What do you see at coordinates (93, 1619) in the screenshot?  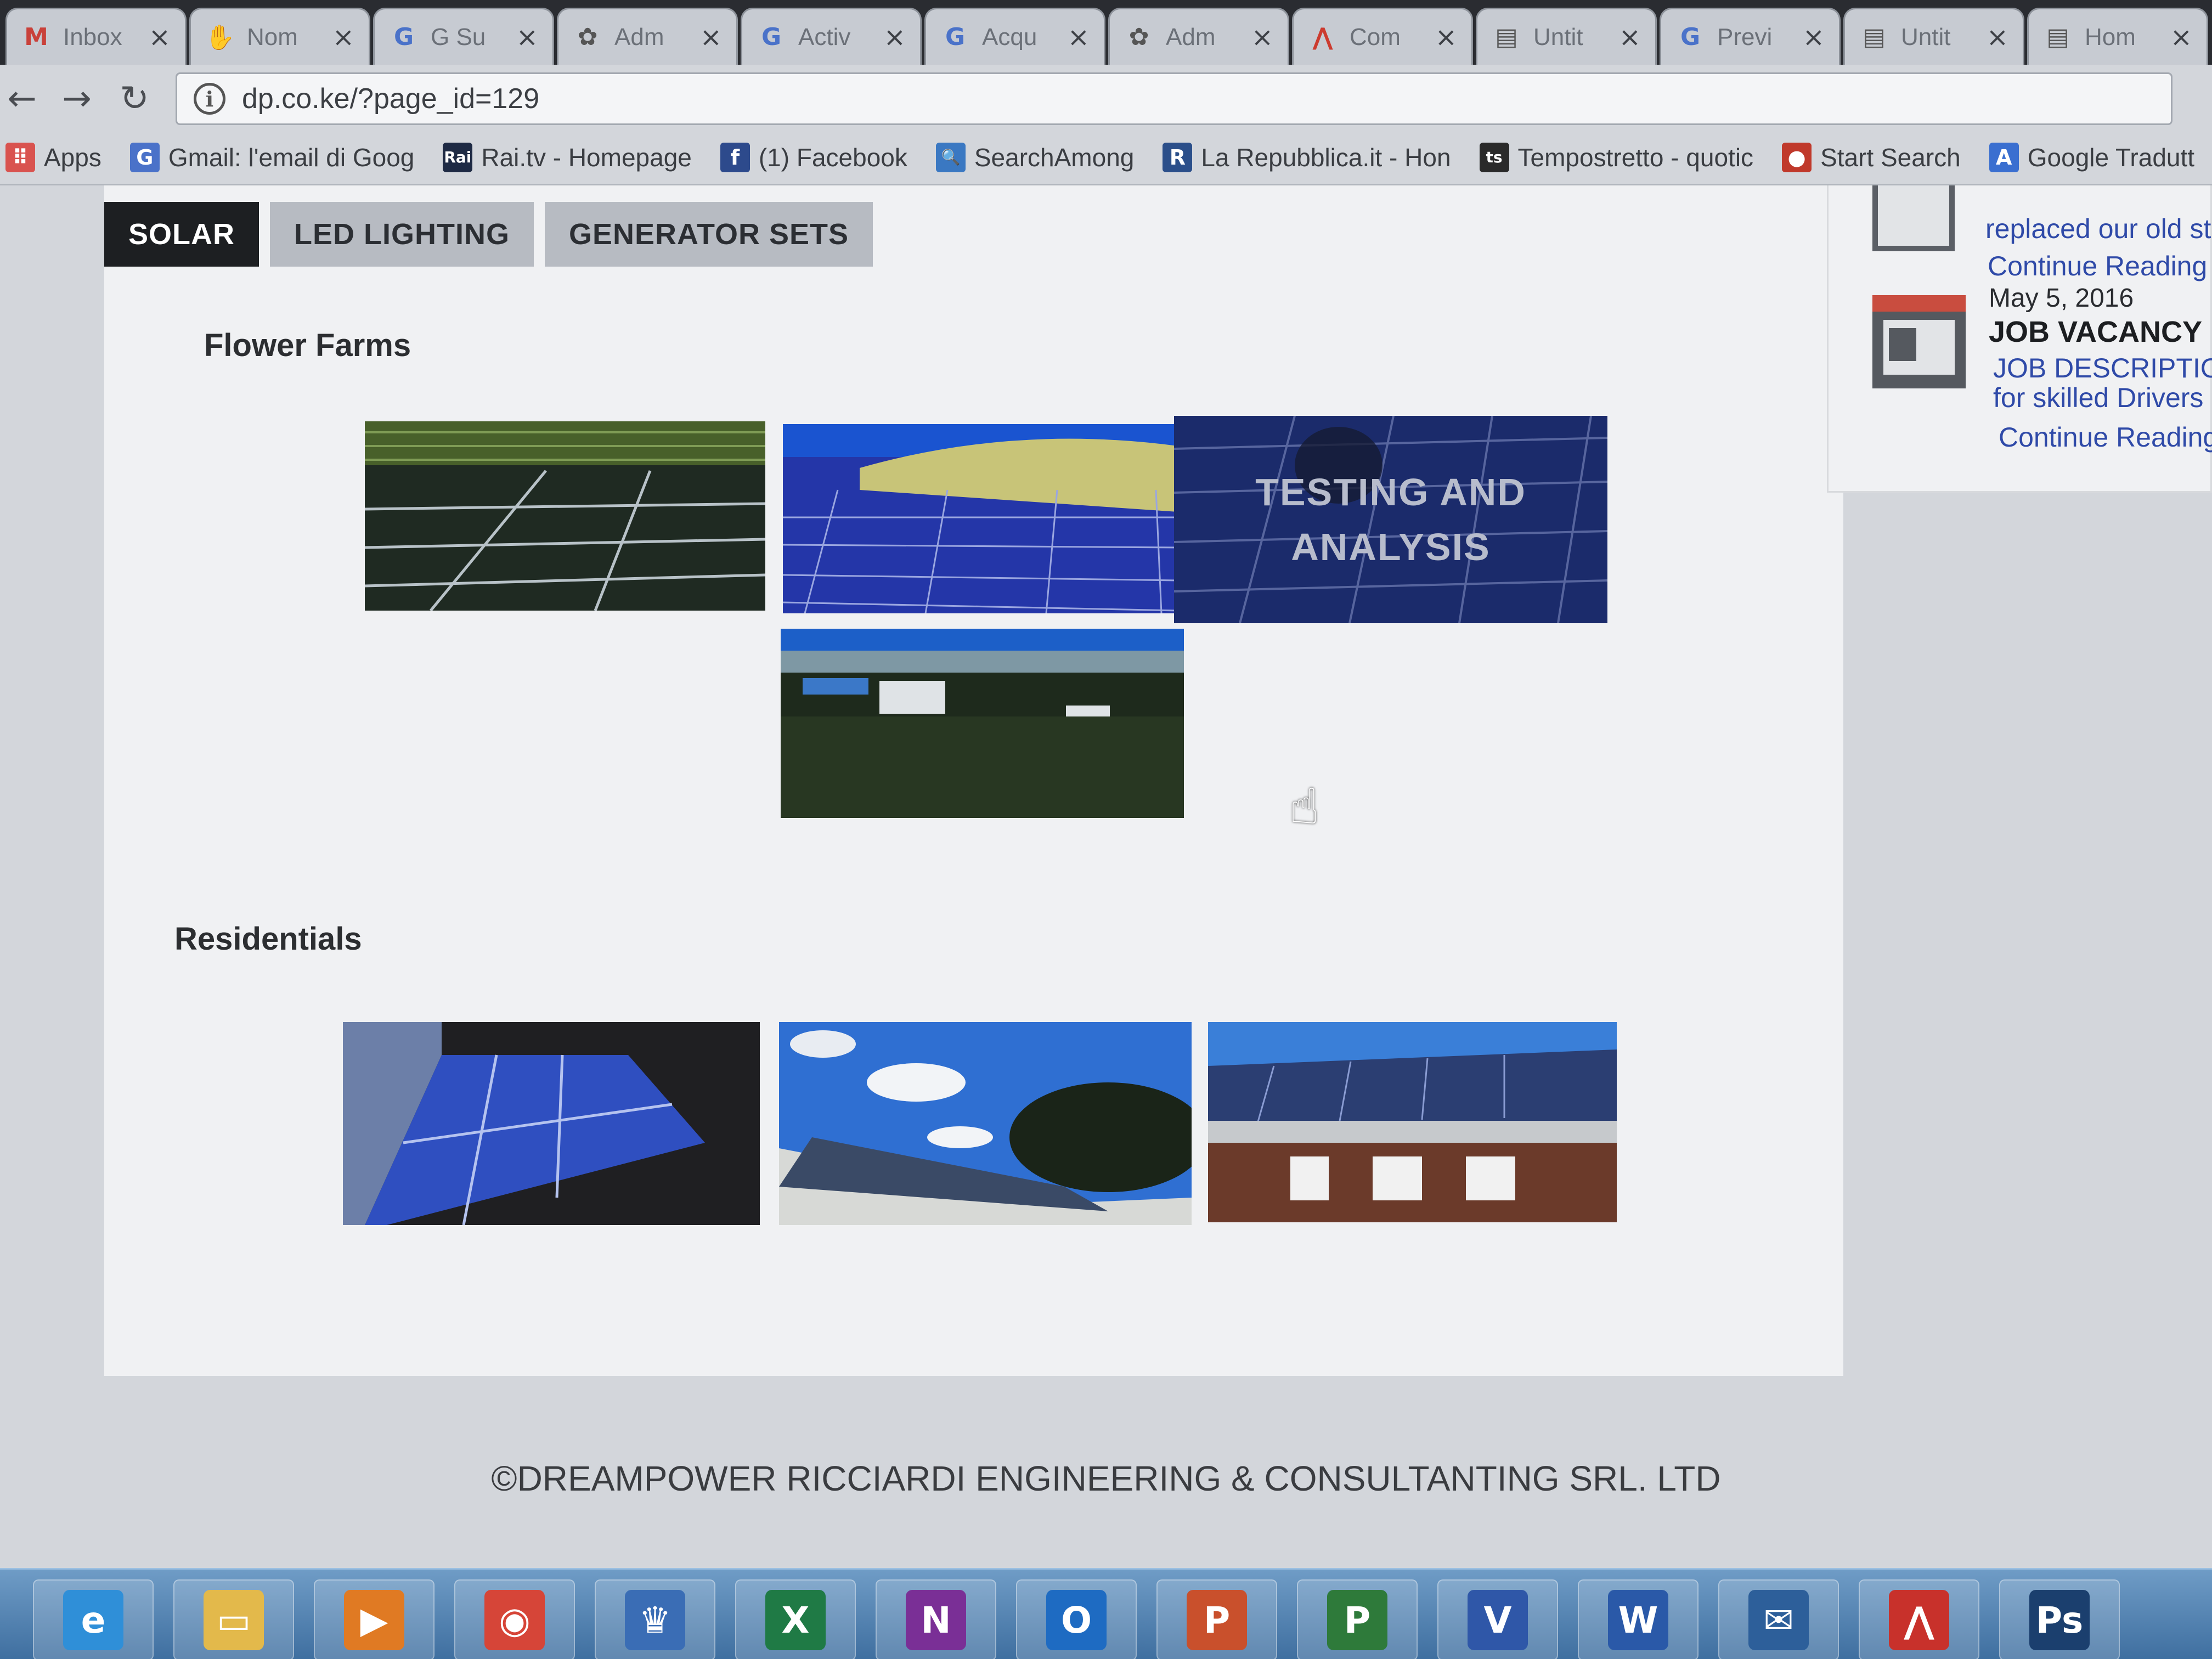 I see `taskbar-button: e` at bounding box center [93, 1619].